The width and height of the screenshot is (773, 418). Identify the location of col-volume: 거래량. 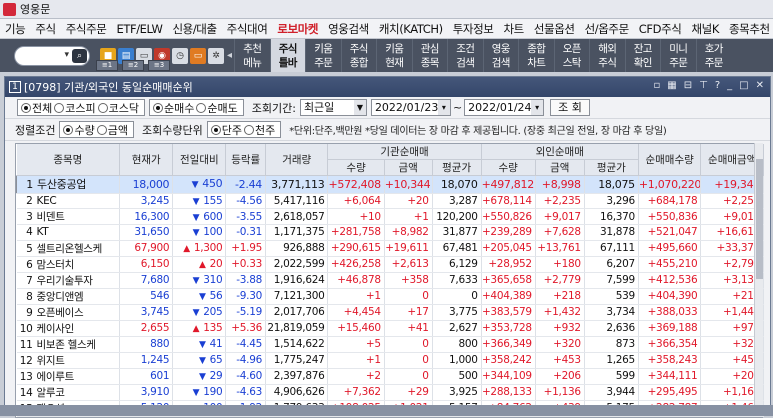
(297, 160).